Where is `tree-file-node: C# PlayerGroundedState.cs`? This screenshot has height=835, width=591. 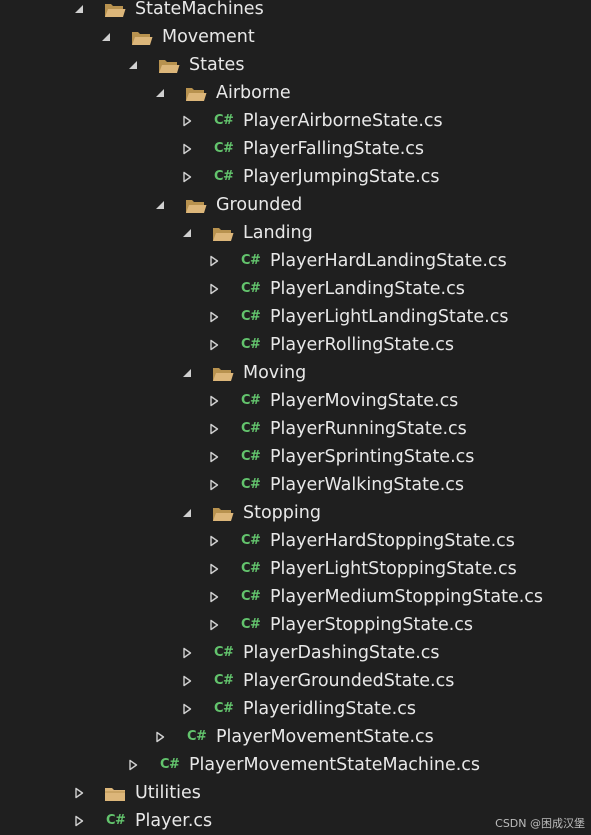 tree-file-node: C# PlayerGroundedState.cs is located at coordinates (295, 681).